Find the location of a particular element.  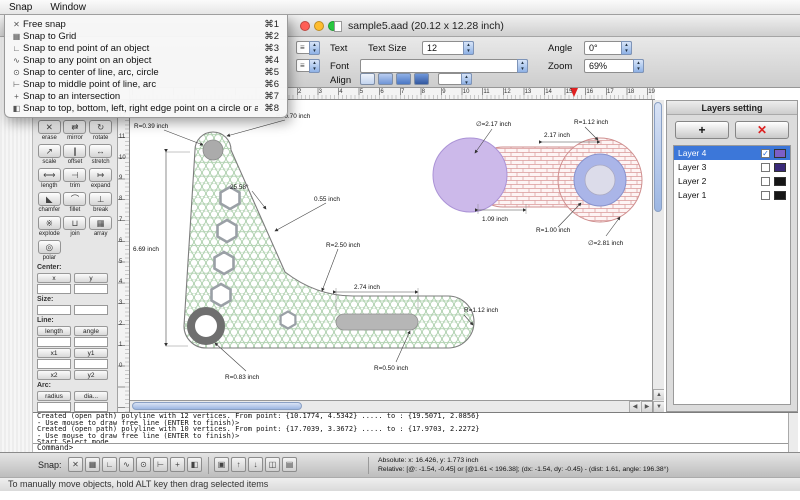

break-tool-button: ⊥ is located at coordinates (101, 199).